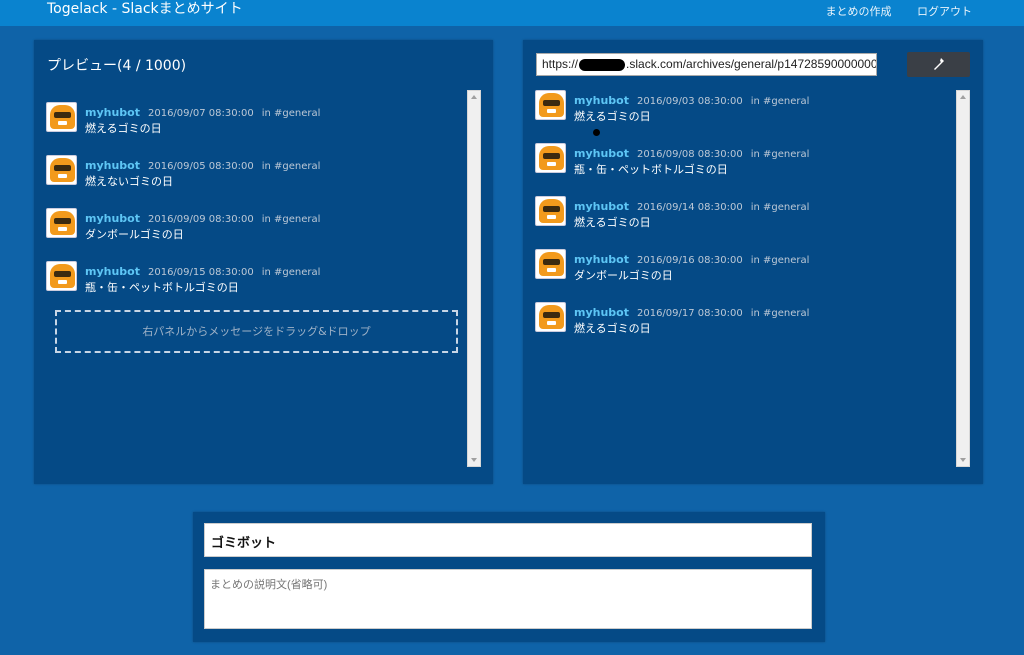 The image size is (1024, 655). What do you see at coordinates (963, 278) in the screenshot?
I see `source-scrollbar` at bounding box center [963, 278].